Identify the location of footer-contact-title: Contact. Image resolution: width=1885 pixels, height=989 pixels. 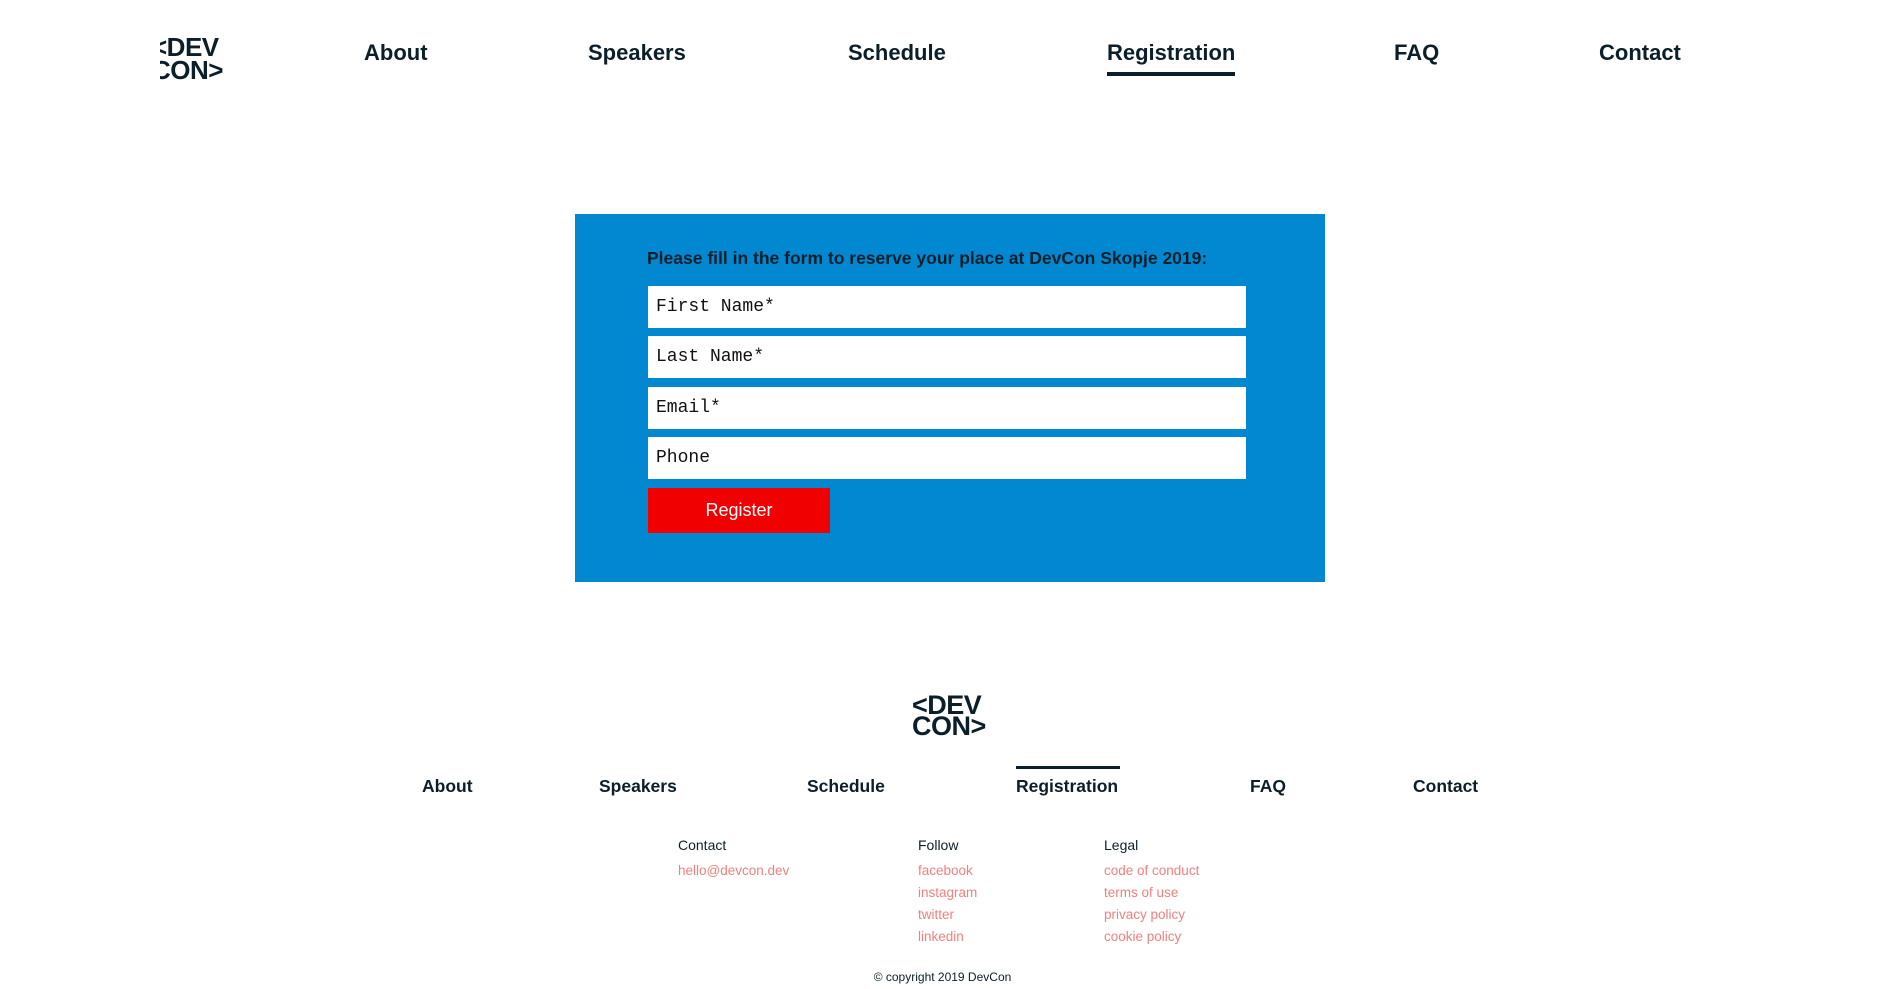
(702, 845).